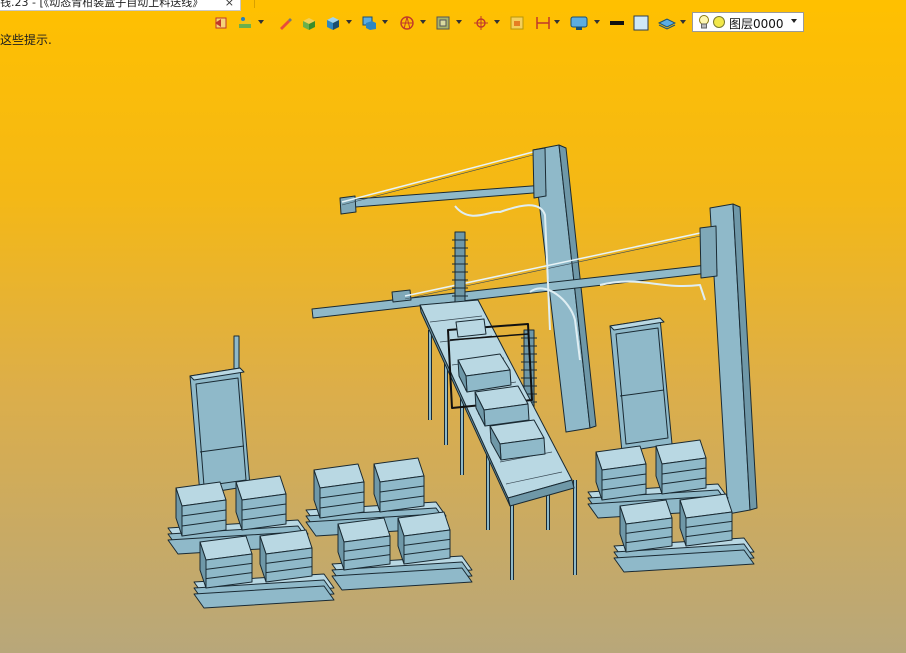 The image size is (906, 653). Describe the element at coordinates (220, 415) in the screenshot. I see `control-cabinet-left` at that location.